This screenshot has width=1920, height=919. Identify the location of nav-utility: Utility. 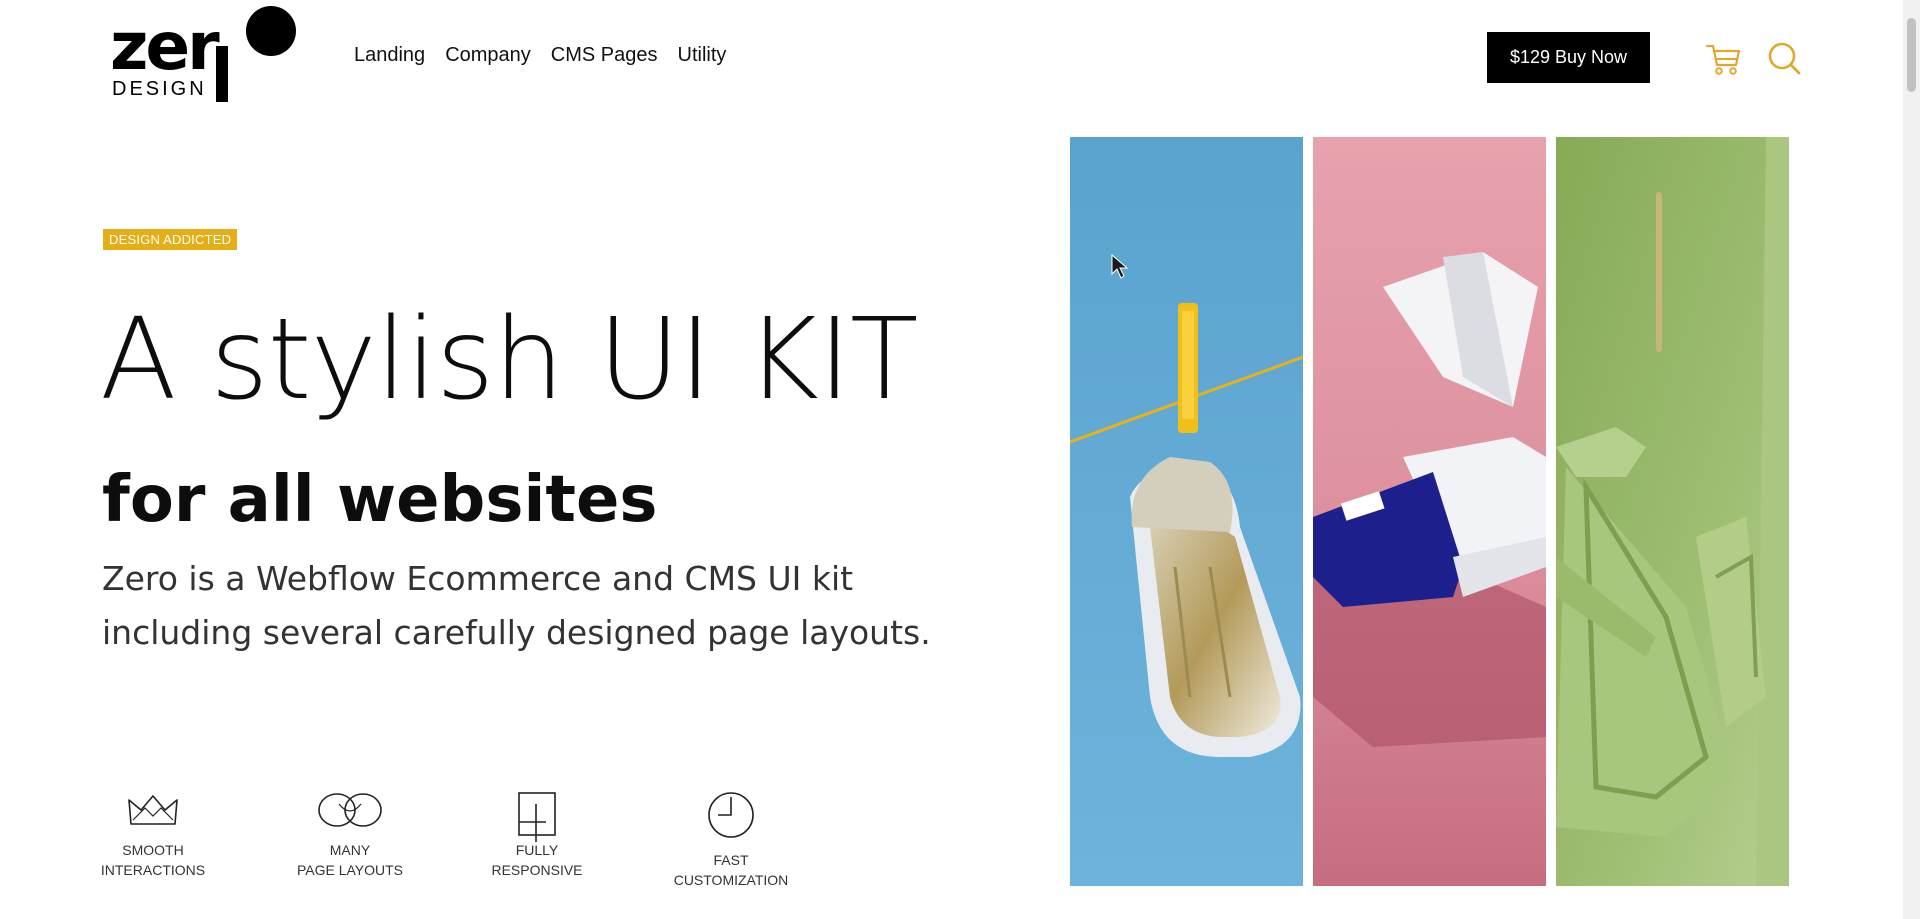
(702, 55).